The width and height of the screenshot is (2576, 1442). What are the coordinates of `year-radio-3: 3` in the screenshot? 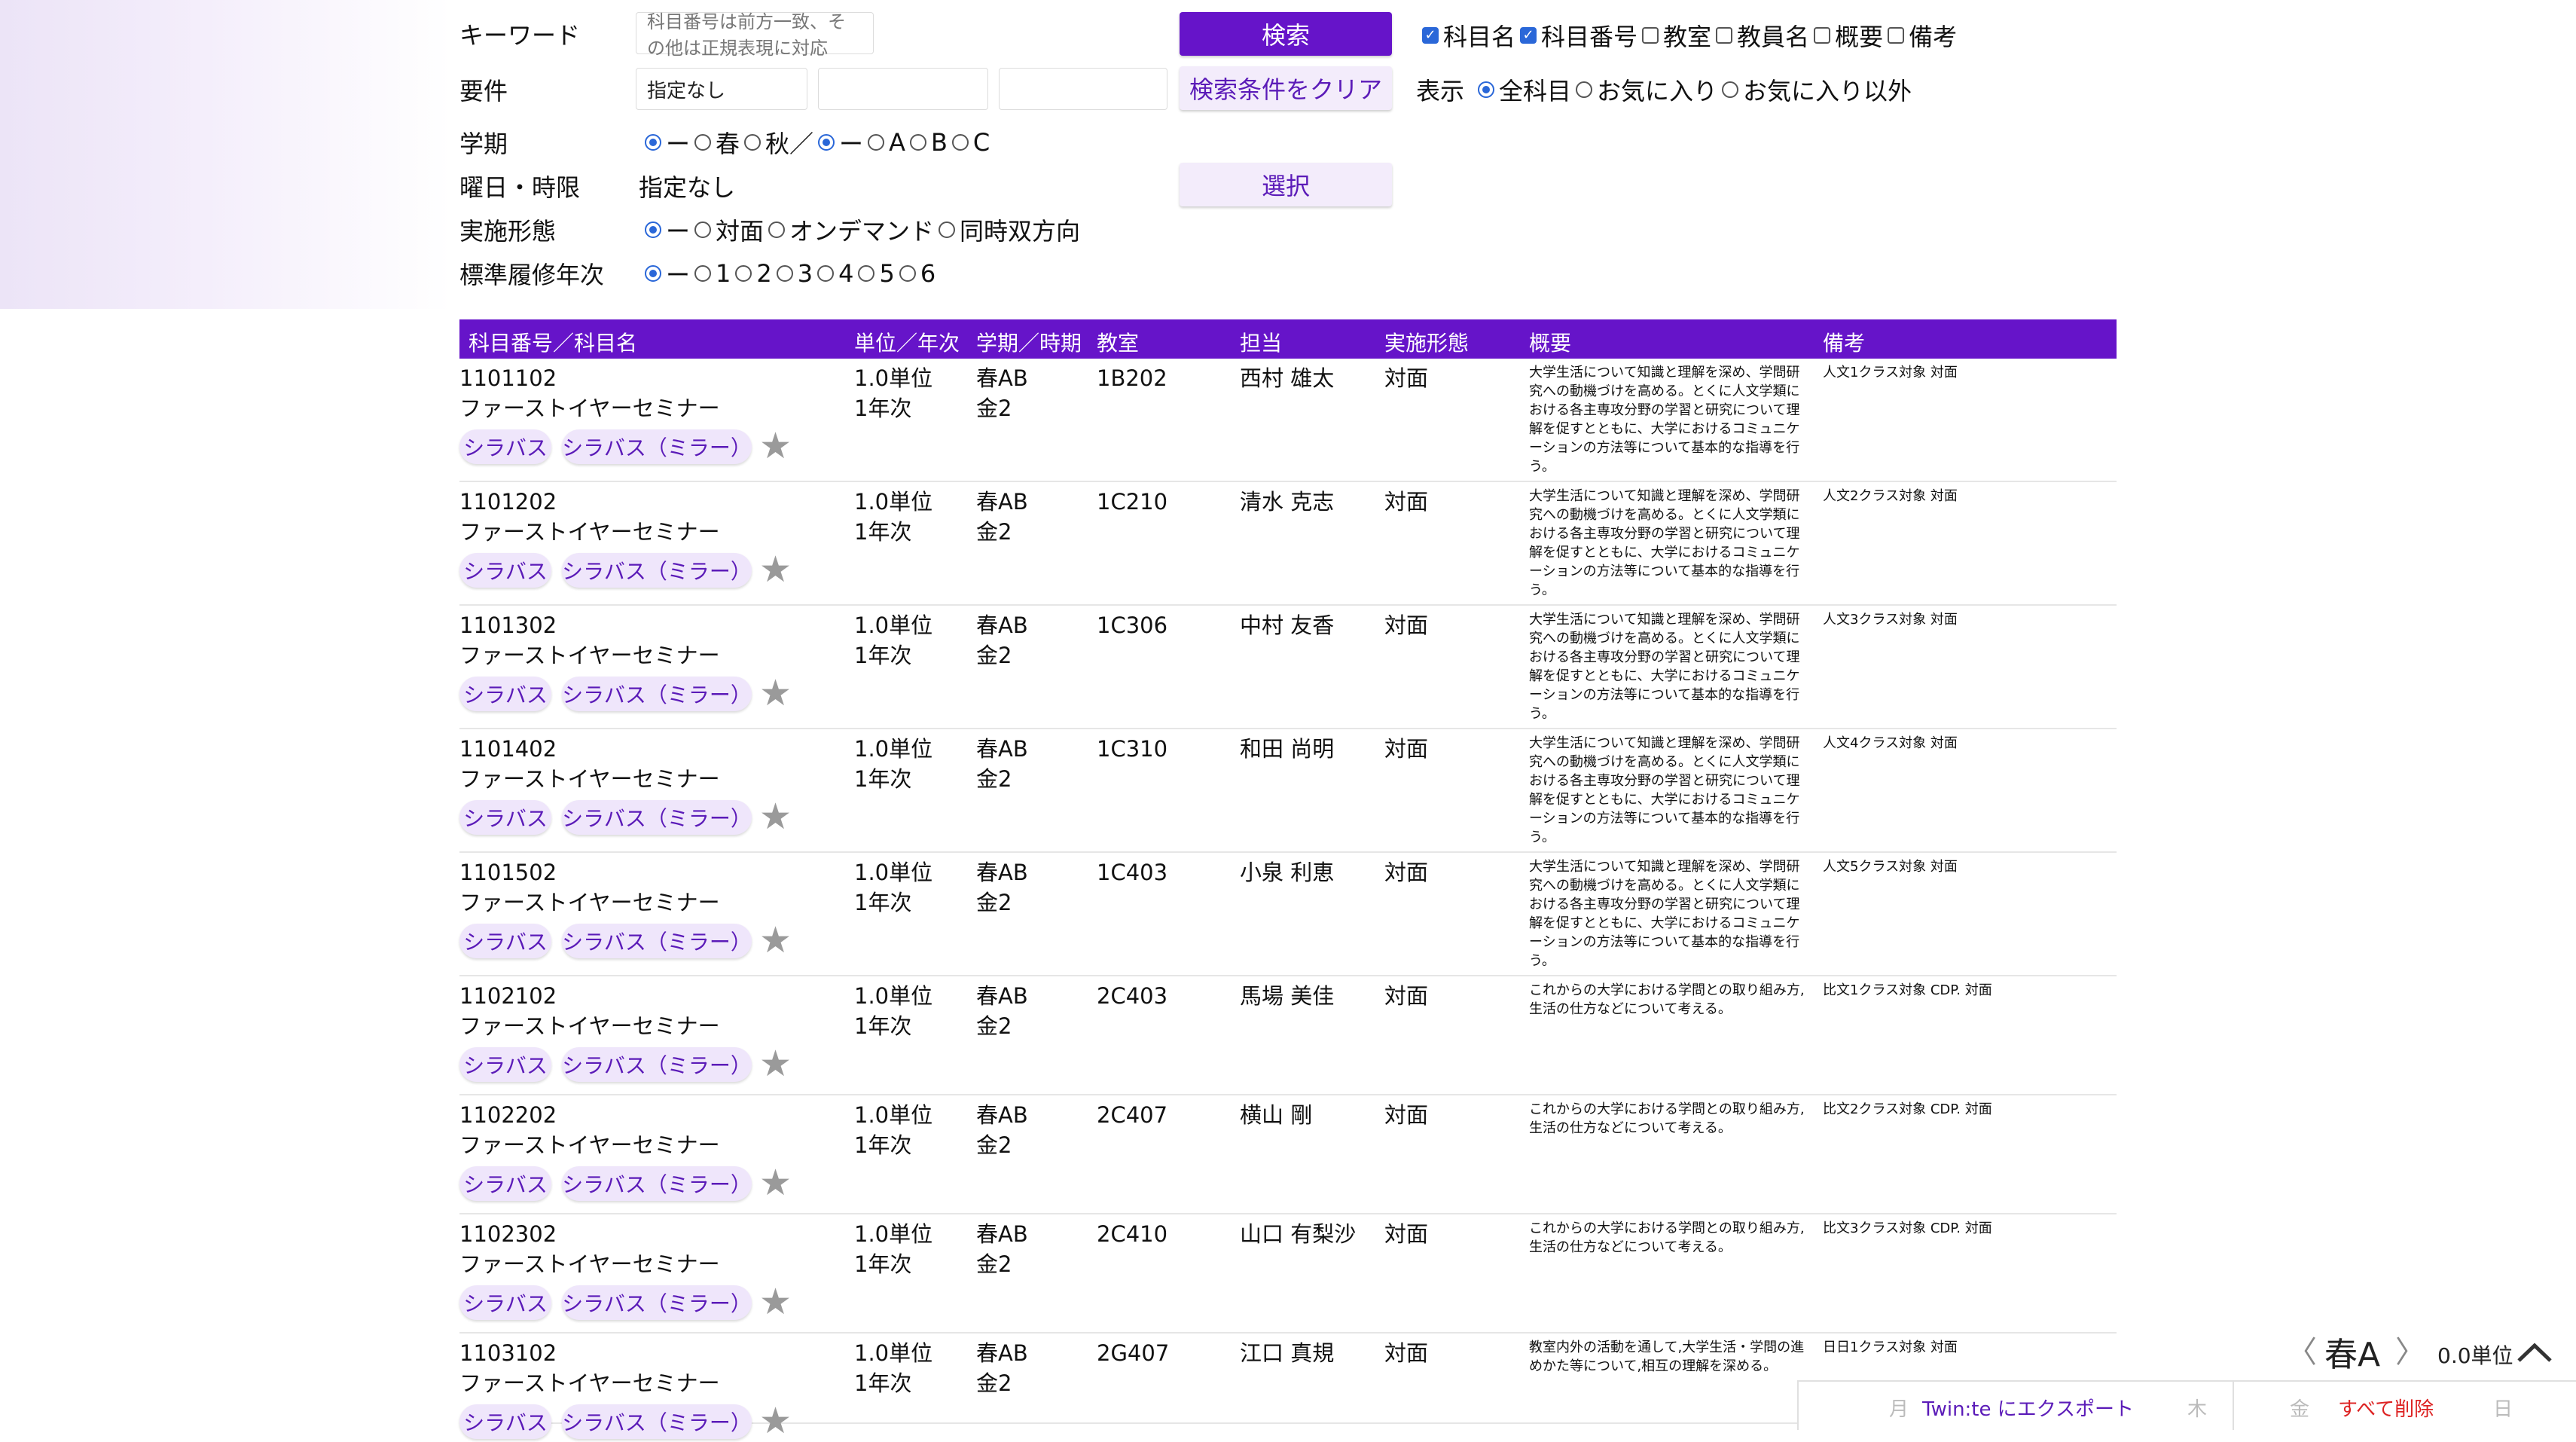 It's located at (795, 273).